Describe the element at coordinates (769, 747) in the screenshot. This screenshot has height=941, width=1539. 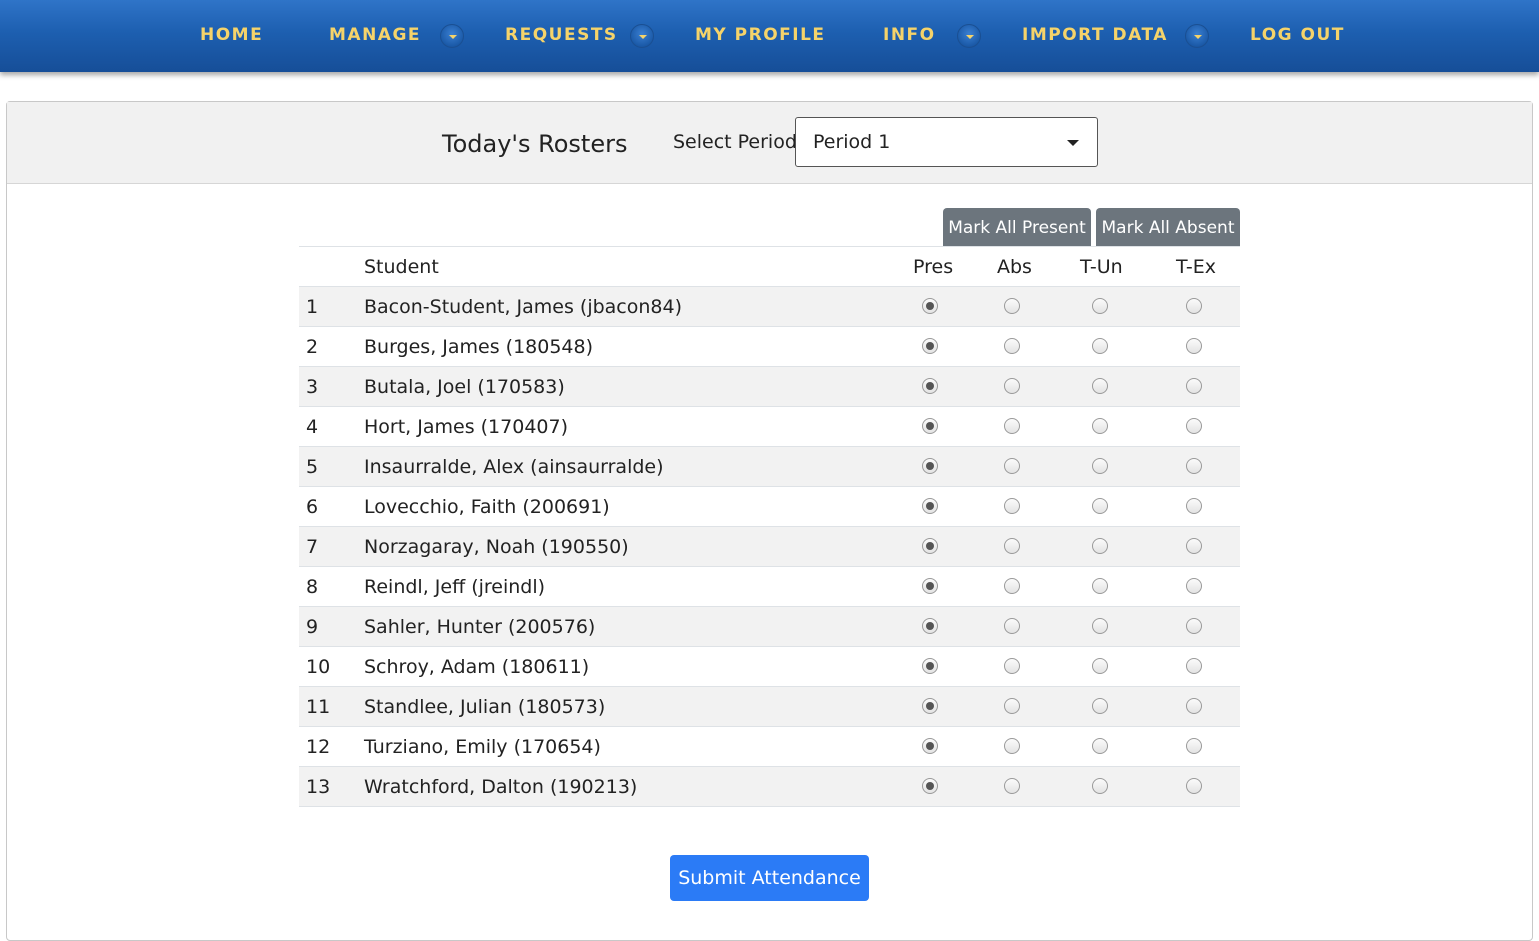
I see `table-row: 12 Turziano, Emily (170654)` at that location.